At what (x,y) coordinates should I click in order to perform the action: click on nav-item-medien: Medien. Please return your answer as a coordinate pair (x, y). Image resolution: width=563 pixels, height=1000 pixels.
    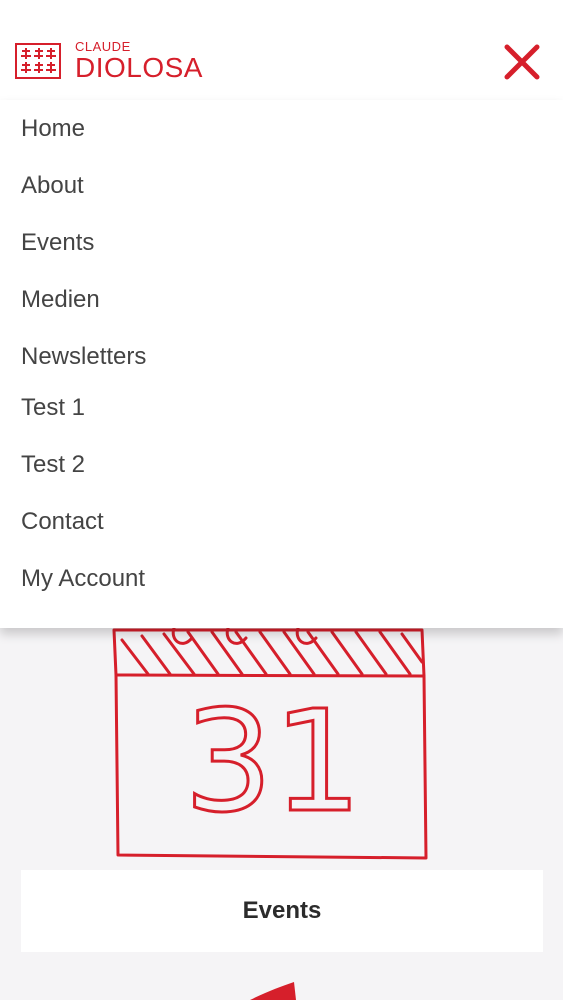
    Looking at the image, I should click on (60, 300).